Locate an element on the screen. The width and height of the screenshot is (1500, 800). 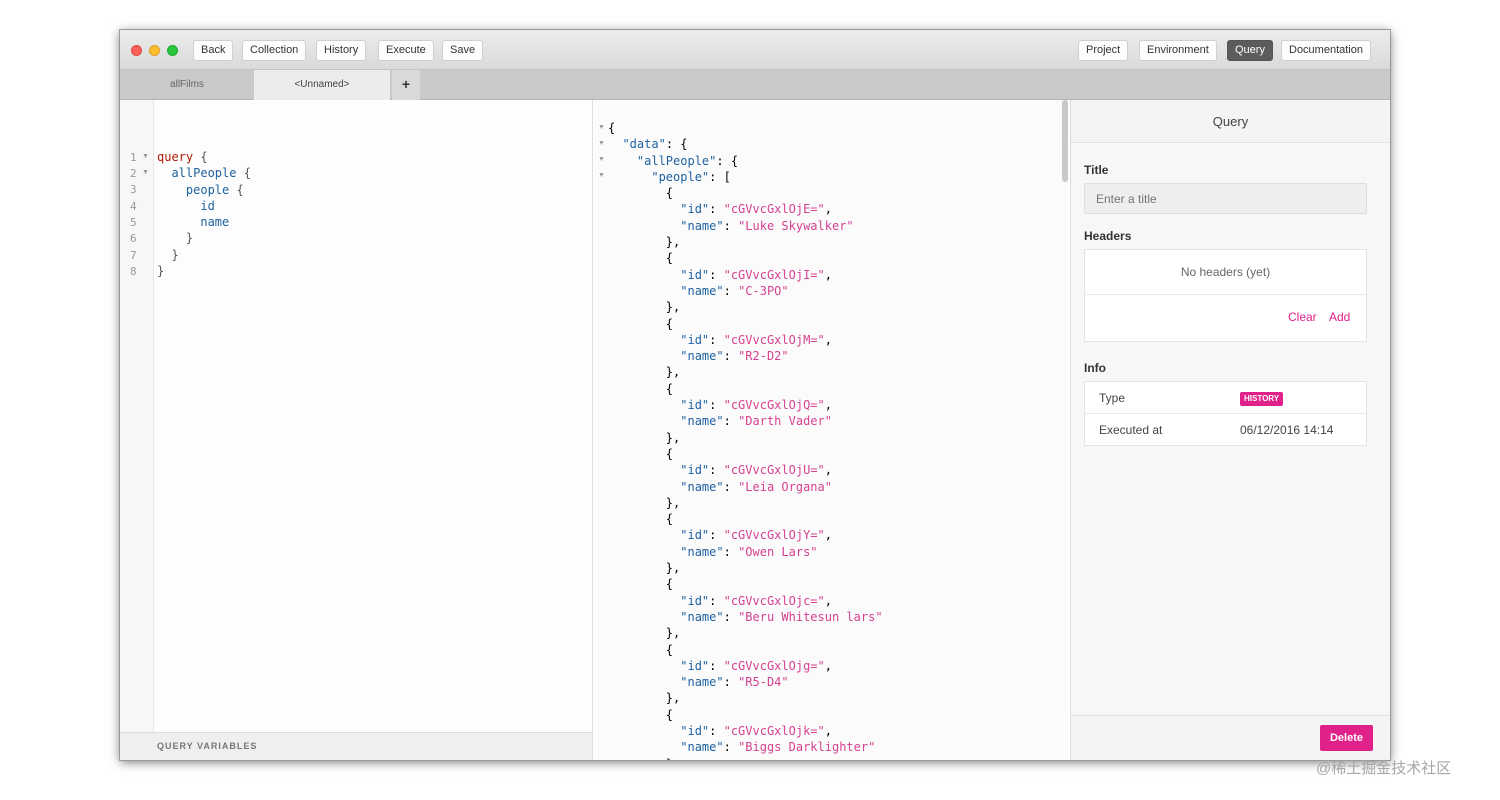
line-number: 7 is located at coordinates (133, 255).